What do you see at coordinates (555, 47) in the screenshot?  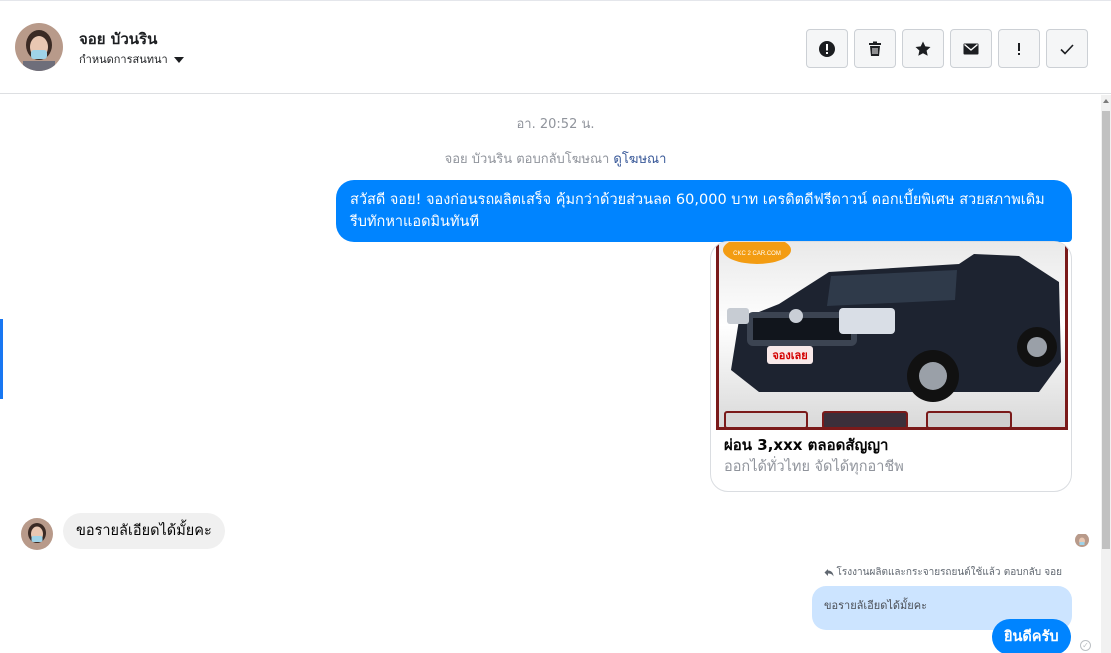 I see `conversation-header: จอย บัวนริน กำหนดการสนทนา` at bounding box center [555, 47].